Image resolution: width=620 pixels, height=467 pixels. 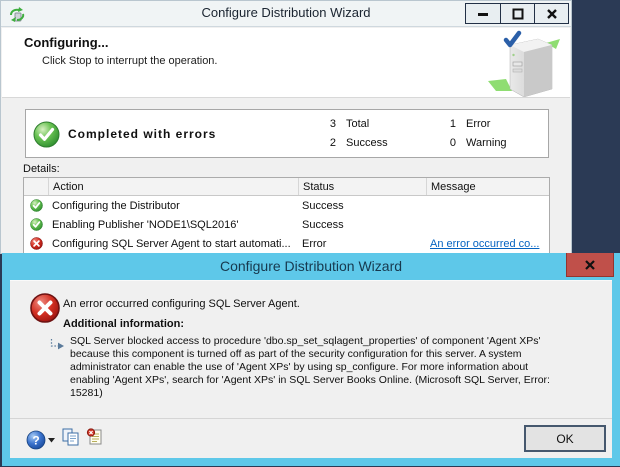 I want to click on branch-arrow-icon, so click(x=57, y=368).